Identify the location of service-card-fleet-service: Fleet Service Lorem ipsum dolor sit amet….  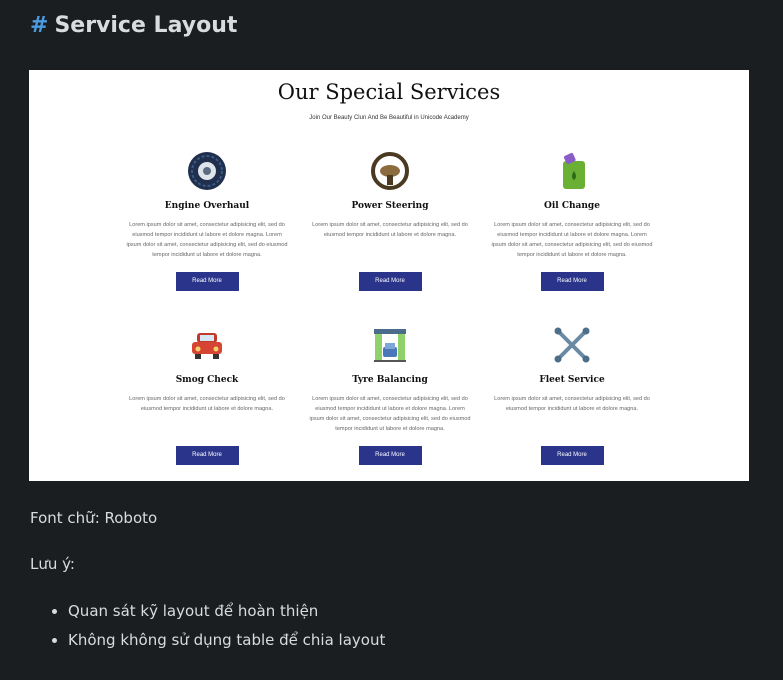
(572, 395).